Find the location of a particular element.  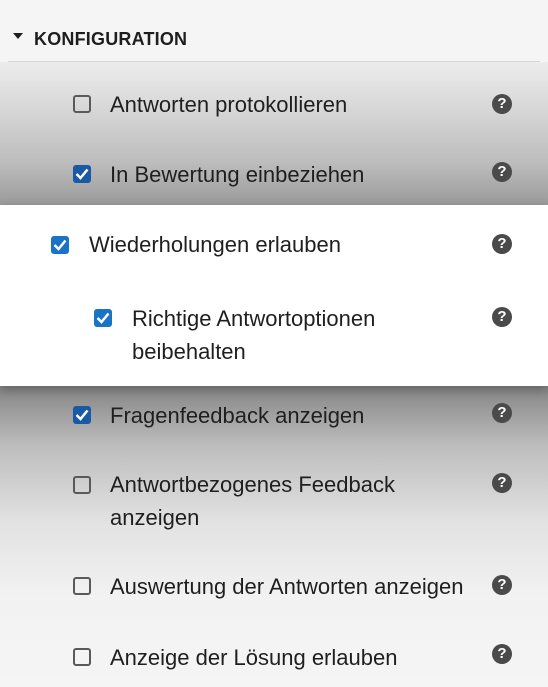

section-header: KONFIGURATION is located at coordinates (274, 31).